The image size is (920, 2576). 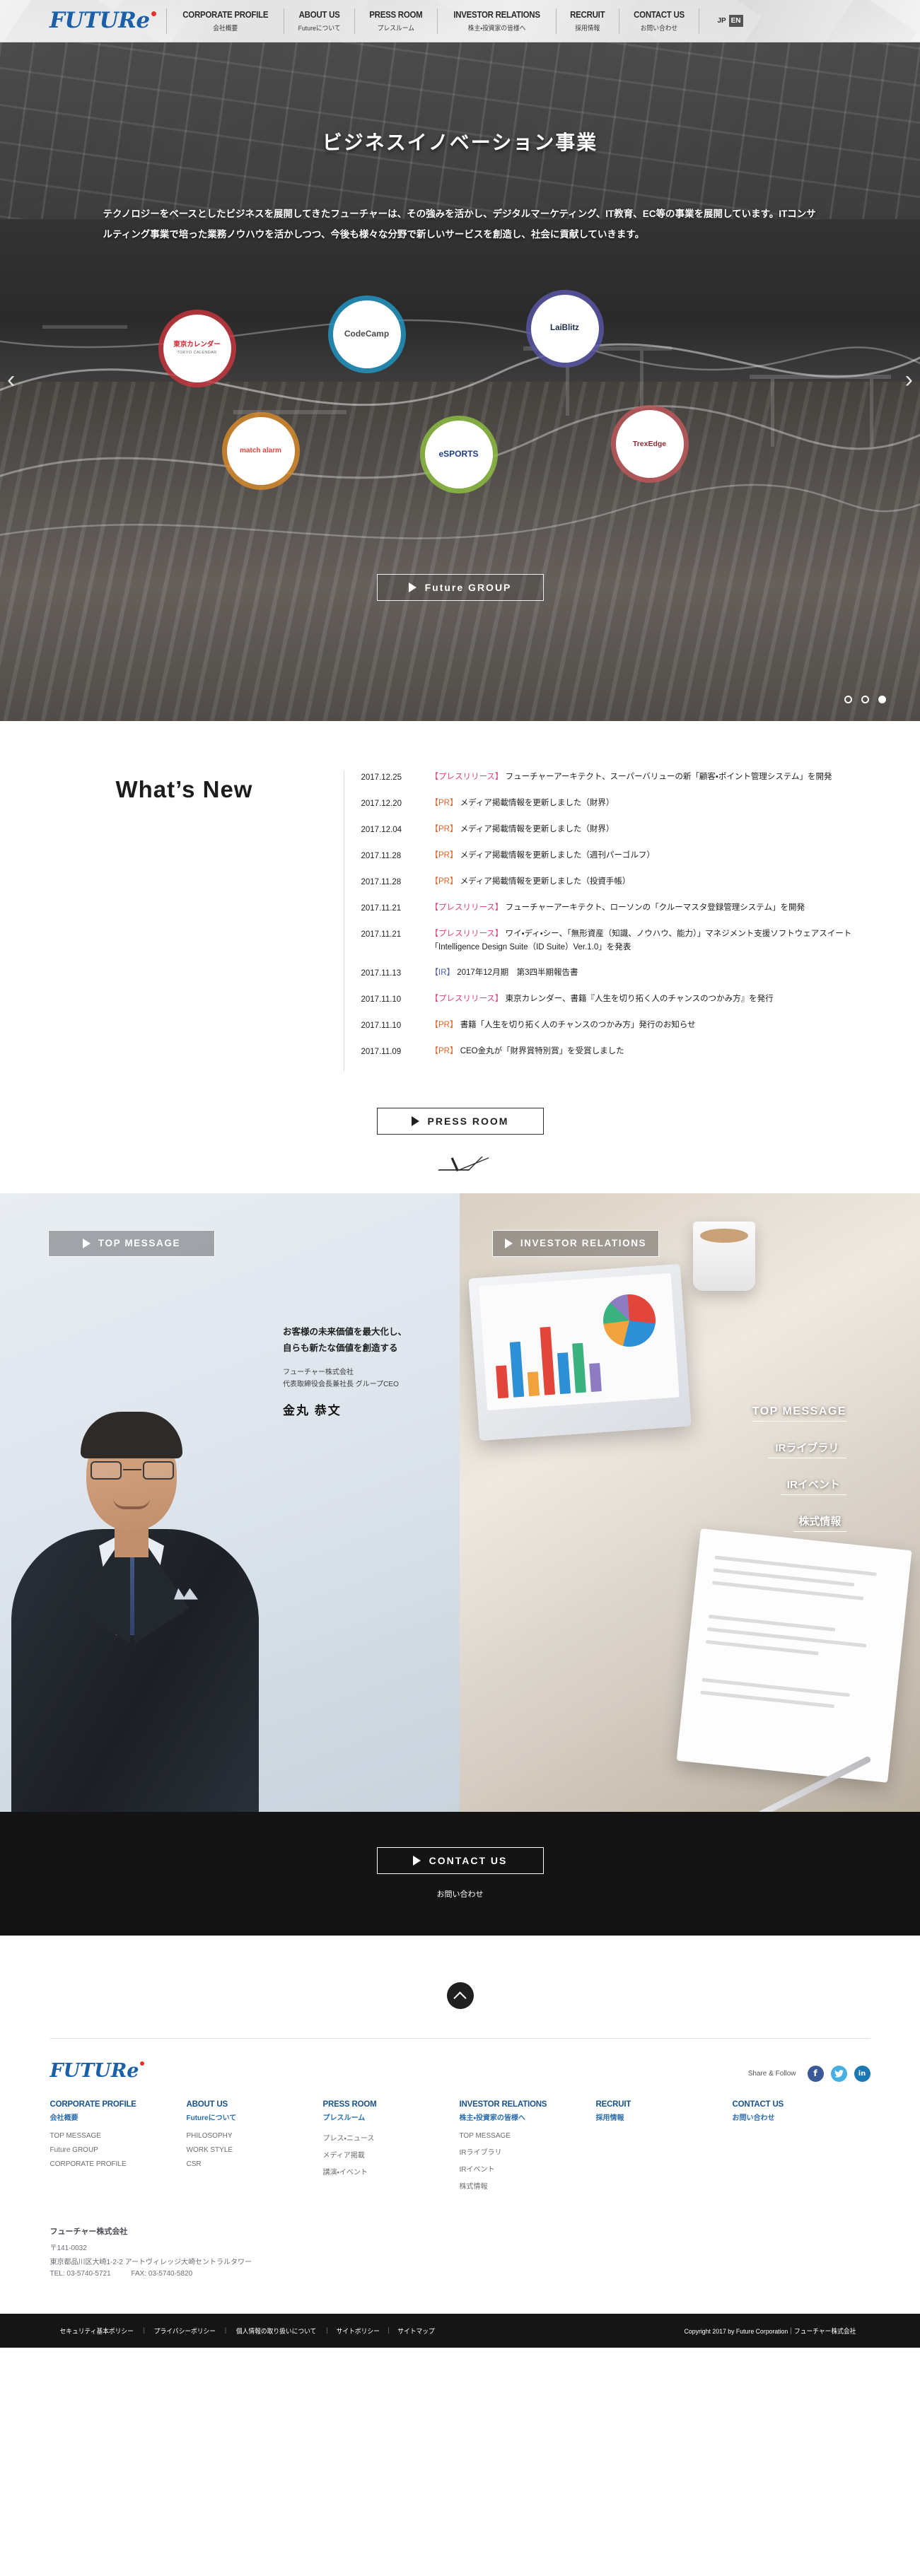 What do you see at coordinates (11, 380) in the screenshot?
I see `slider-prev-arrow: ‹` at bounding box center [11, 380].